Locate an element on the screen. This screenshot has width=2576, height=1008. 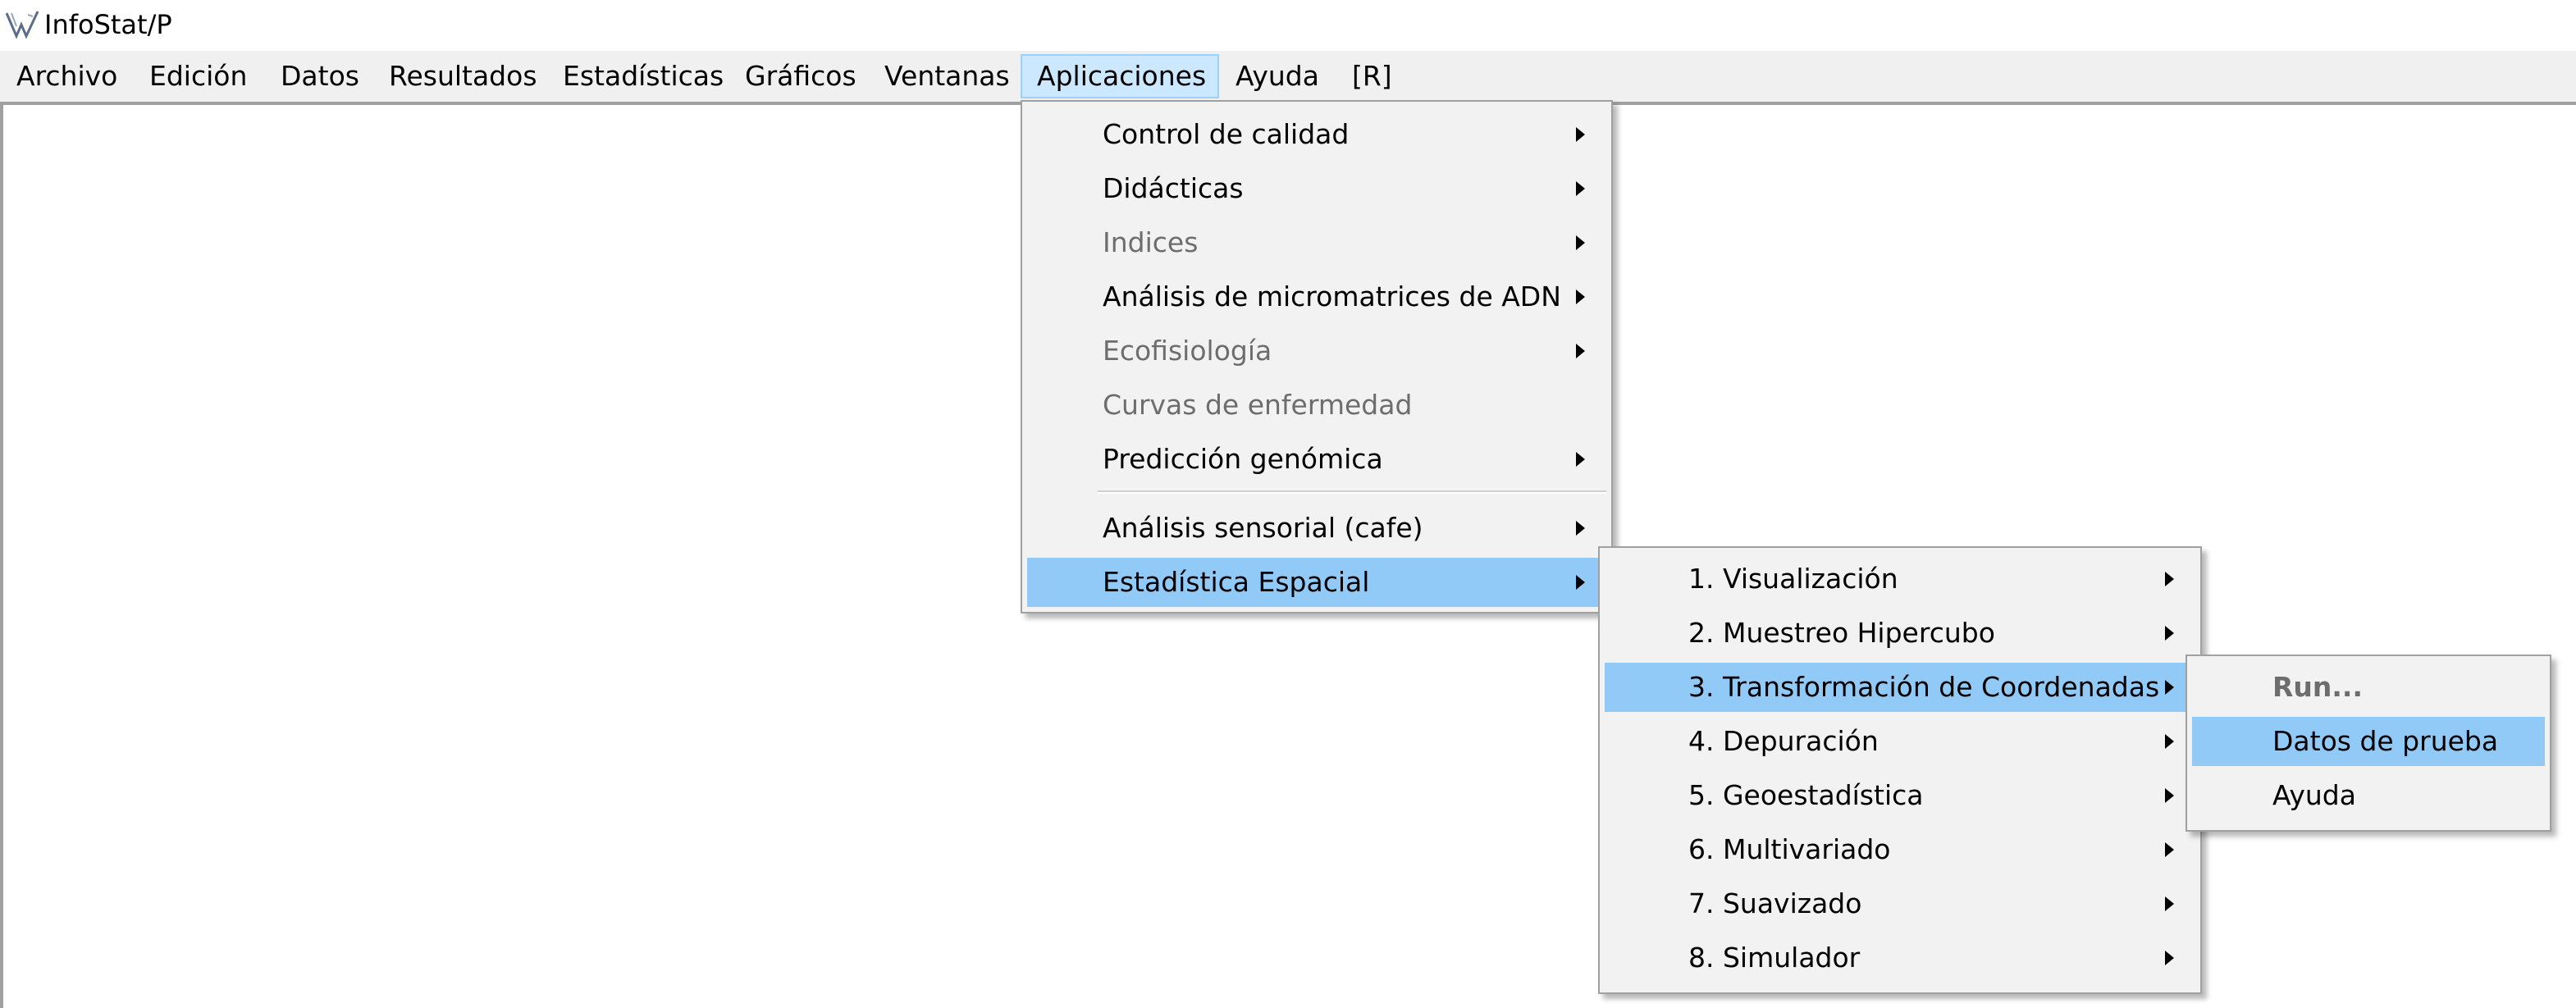
menuitem-label: Estadística Espacial is located at coordinates (1236, 582).